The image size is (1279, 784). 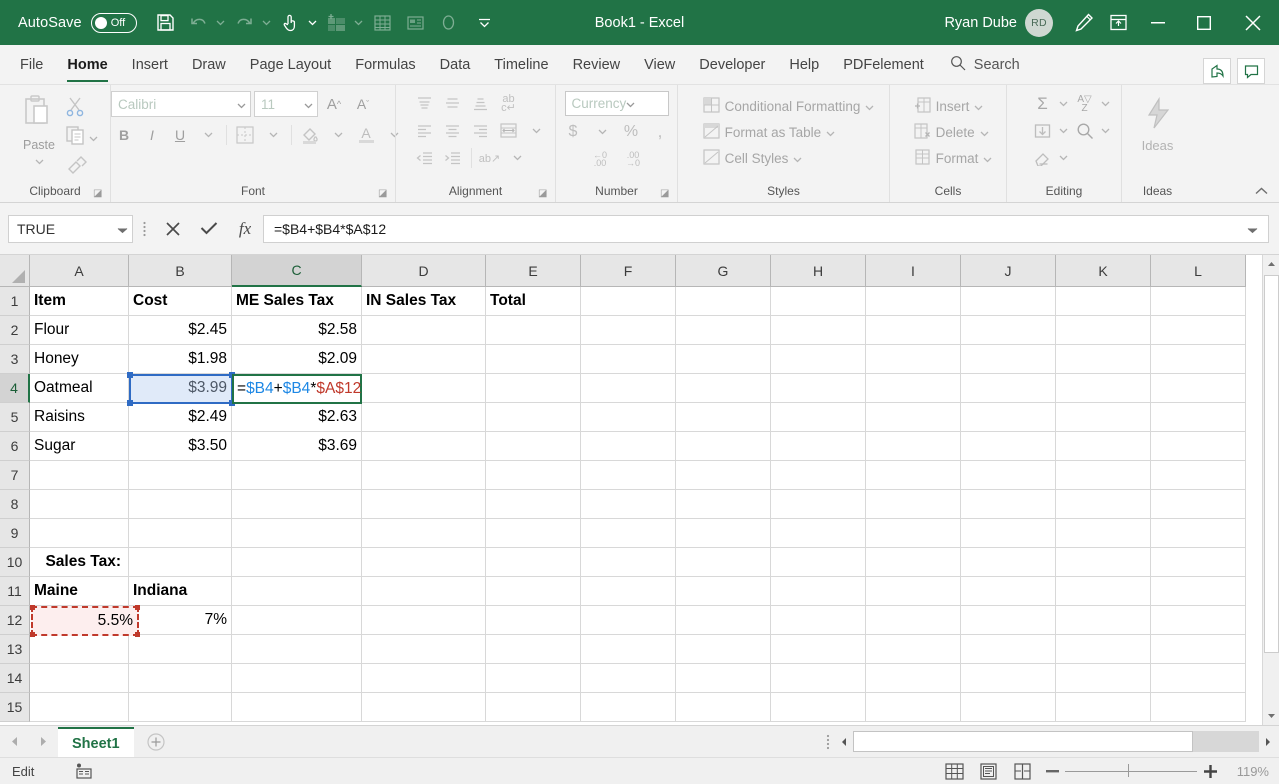 What do you see at coordinates (818, 359) in the screenshot?
I see `cell-H3` at bounding box center [818, 359].